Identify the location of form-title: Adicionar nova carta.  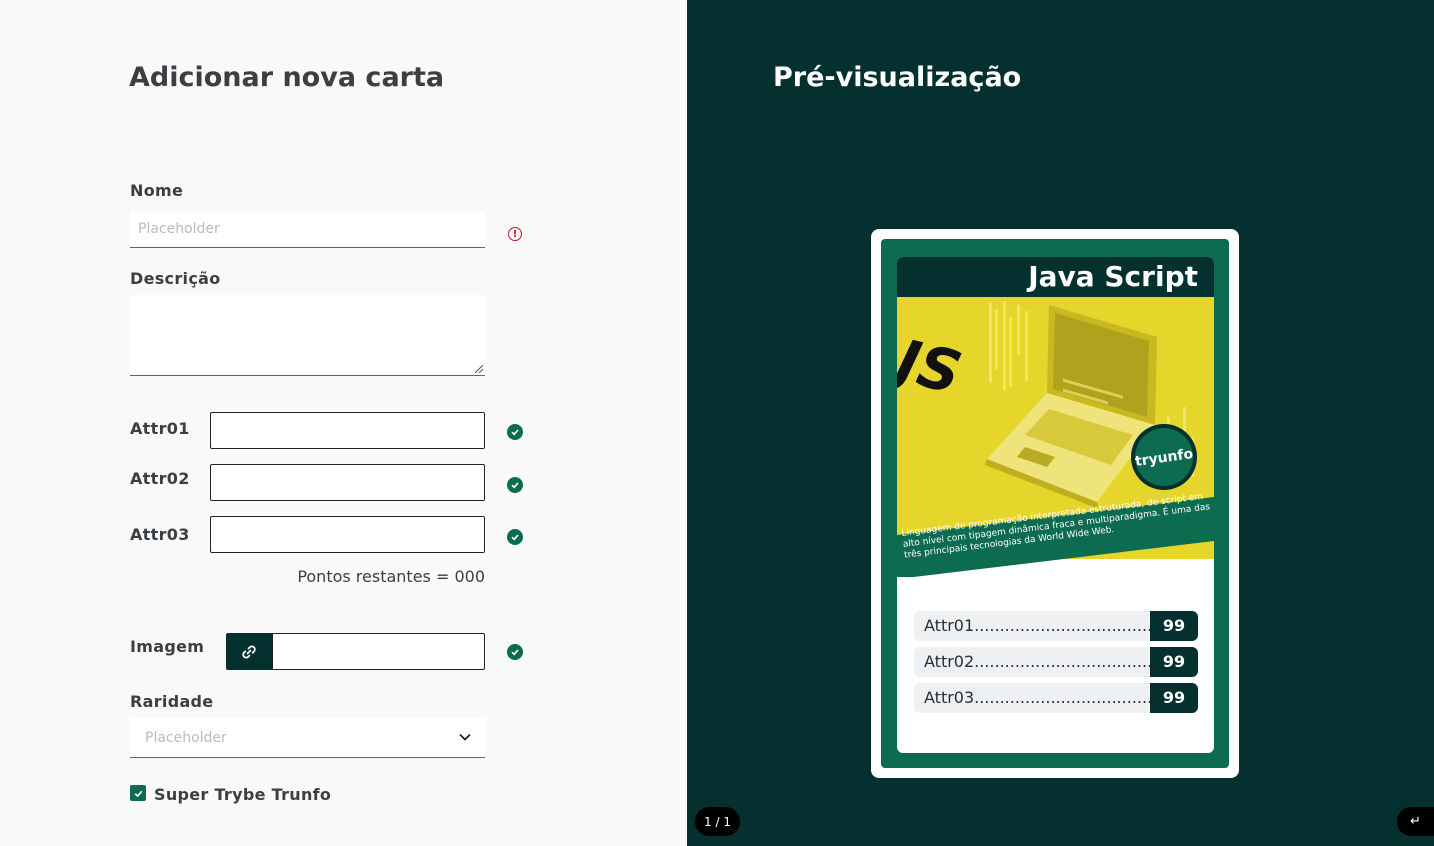
(287, 77).